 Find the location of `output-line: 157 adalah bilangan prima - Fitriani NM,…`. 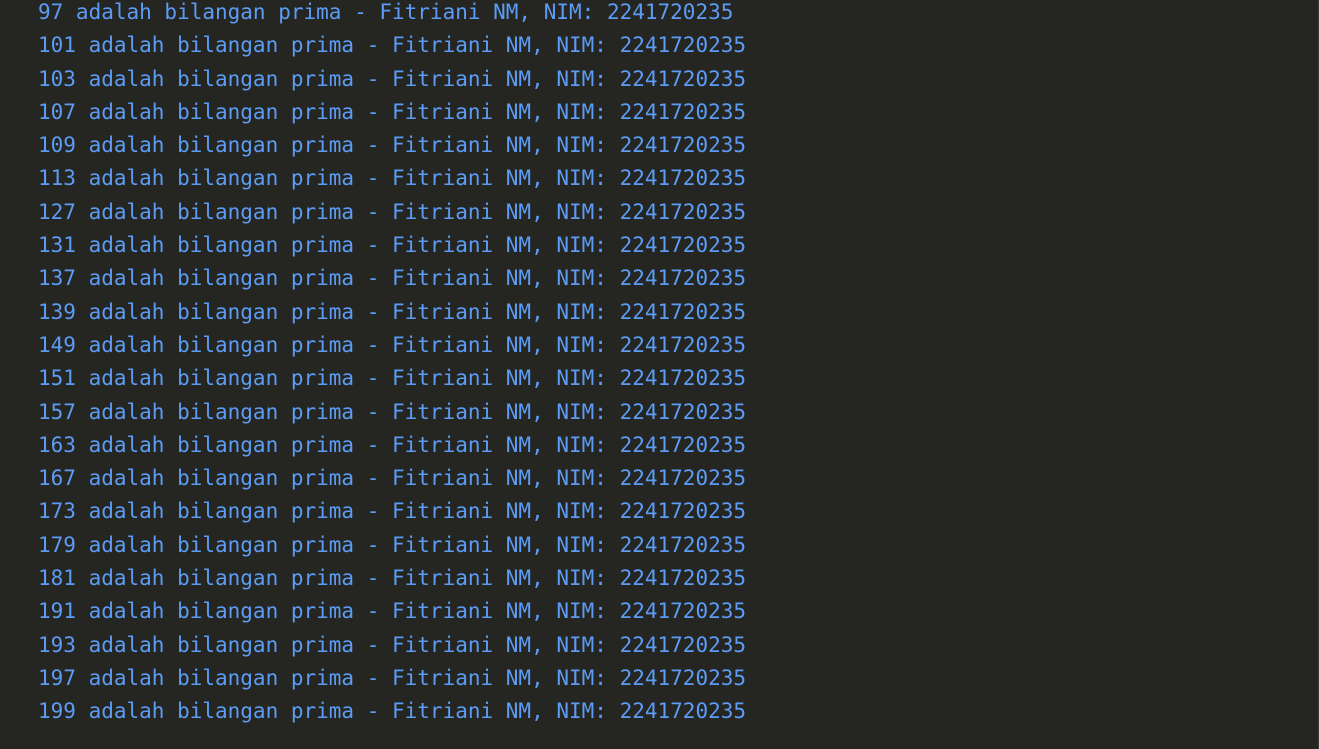

output-line: 157 adalah bilangan prima - Fitriani NM,… is located at coordinates (392, 411).